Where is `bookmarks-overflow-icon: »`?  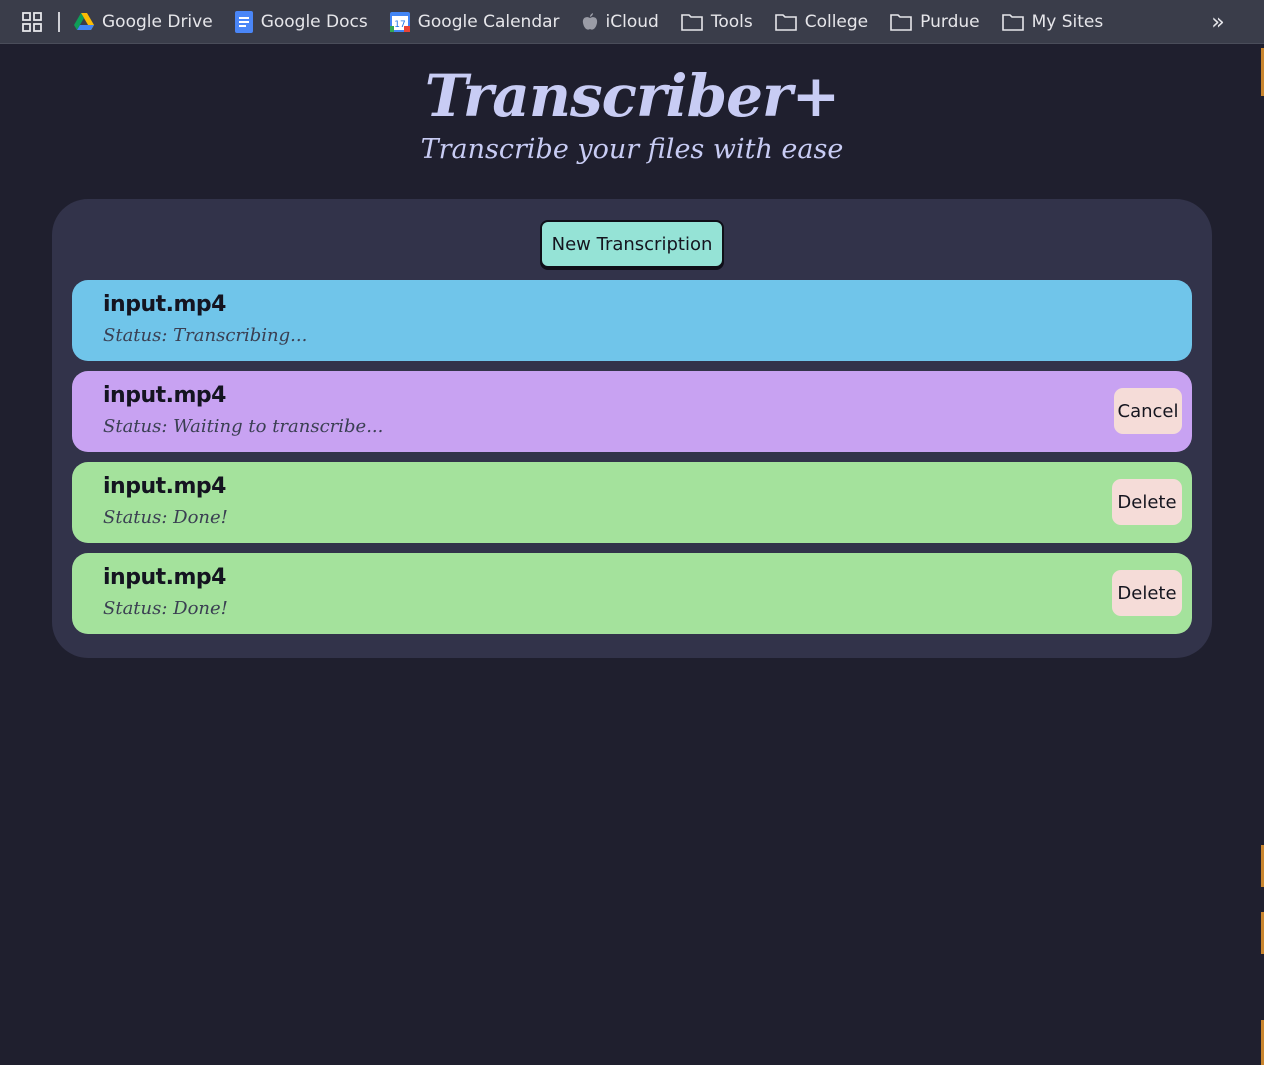
bookmarks-overflow-icon: » is located at coordinates (1218, 22).